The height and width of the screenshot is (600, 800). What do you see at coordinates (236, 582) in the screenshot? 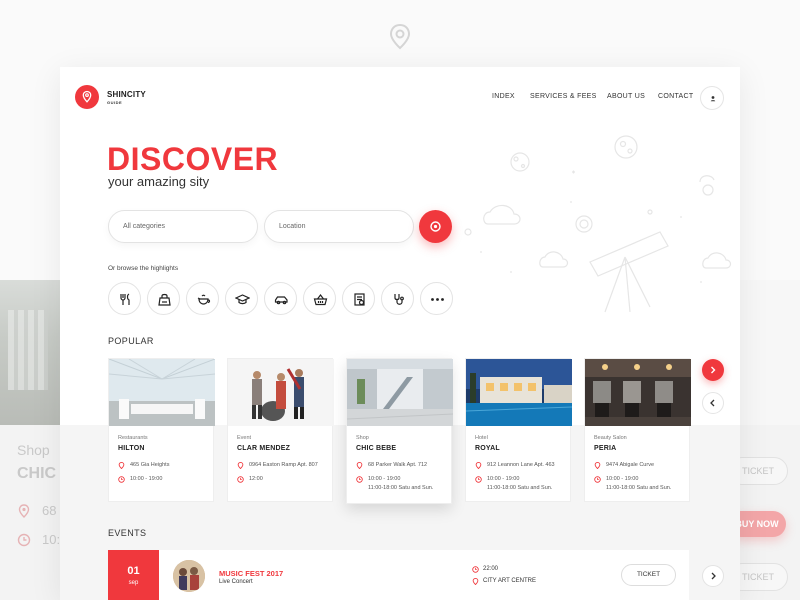
I see `event-subtitle: Live Concert` at bounding box center [236, 582].